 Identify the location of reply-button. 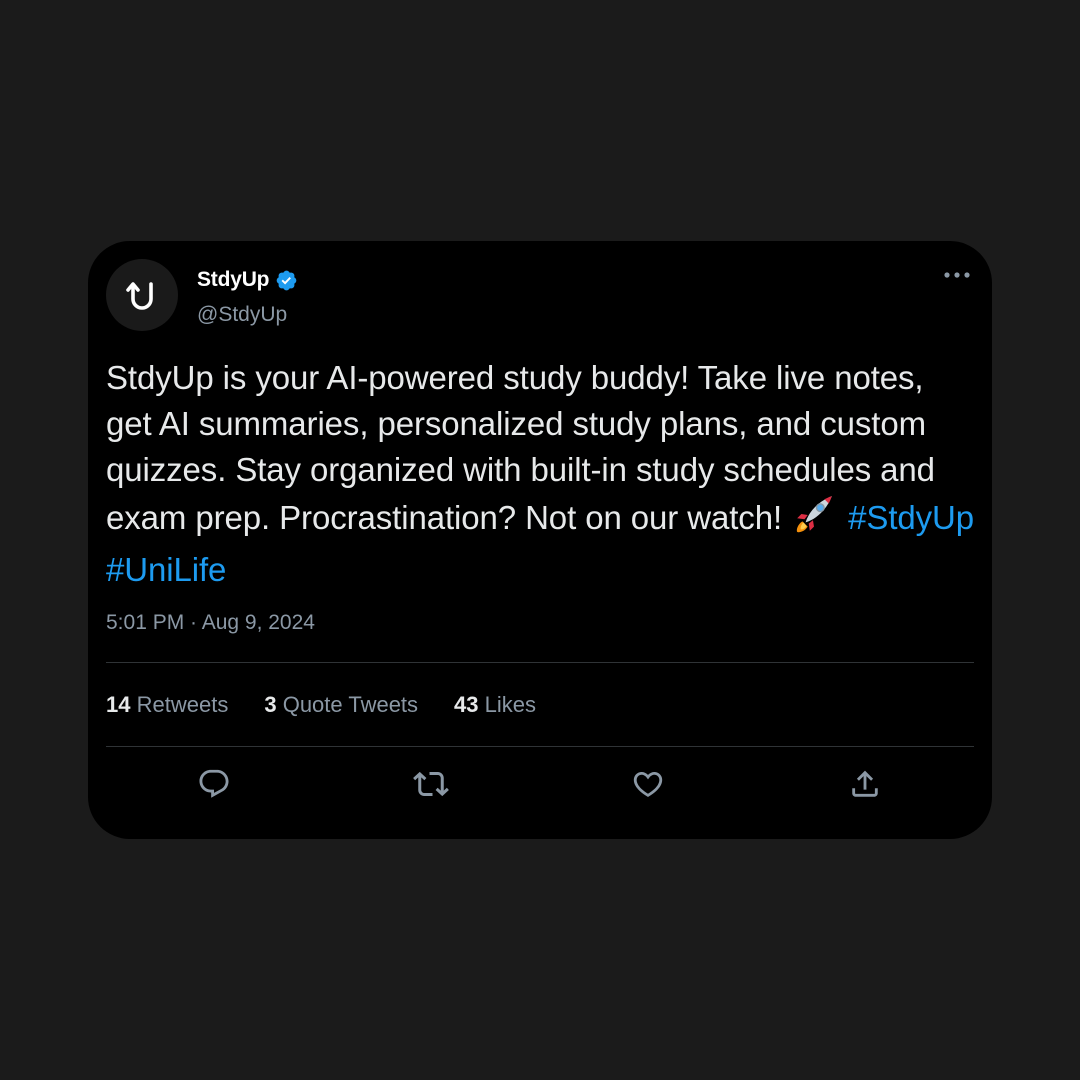
(214, 784).